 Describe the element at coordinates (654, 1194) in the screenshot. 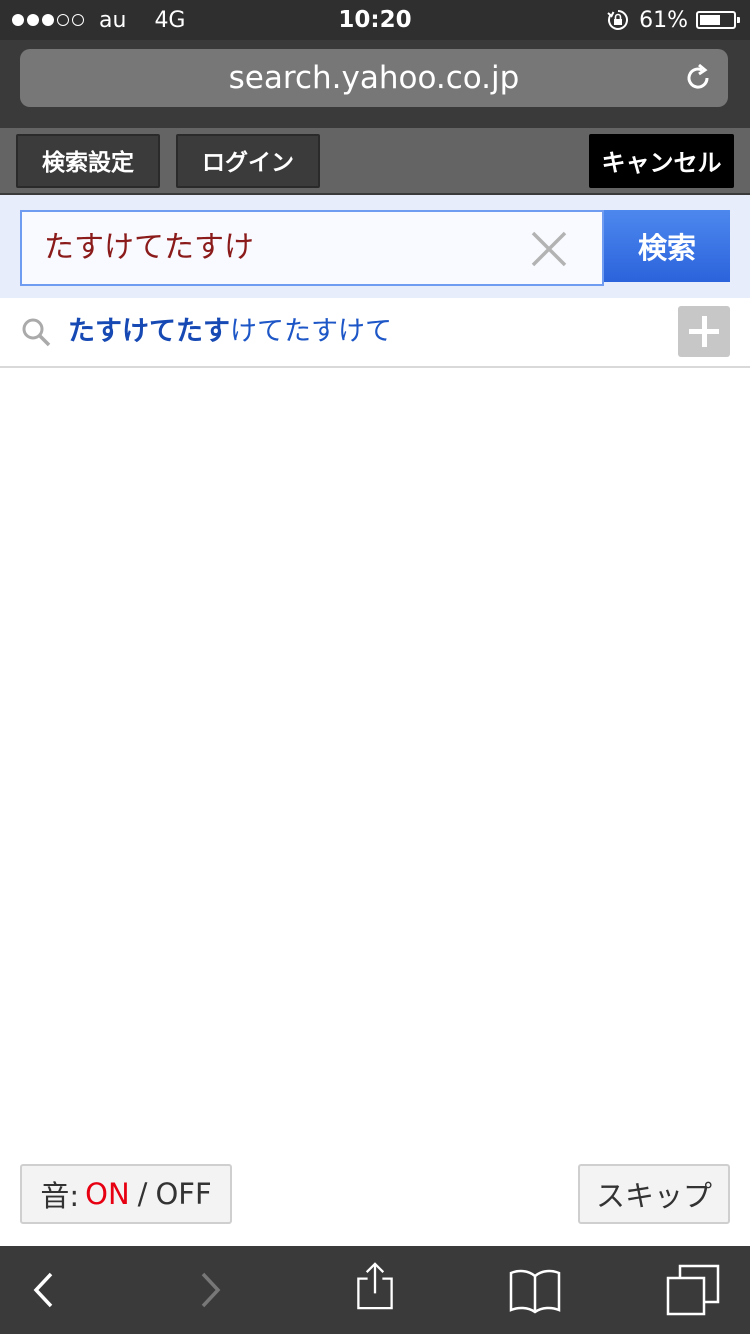

I see `skip-button: スキップ` at that location.